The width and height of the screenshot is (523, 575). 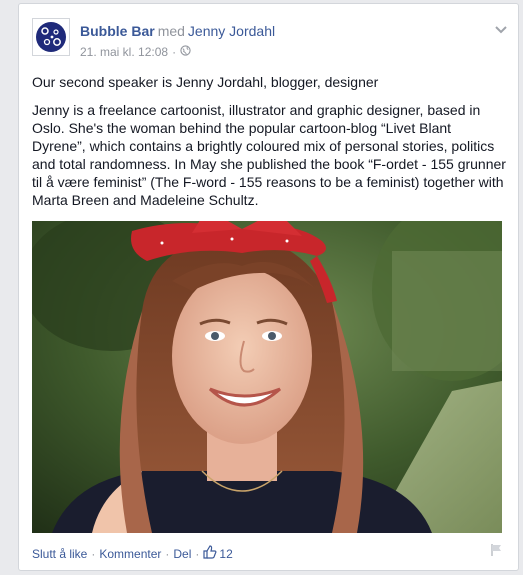 I want to click on globe-icon, so click(x=185, y=52).